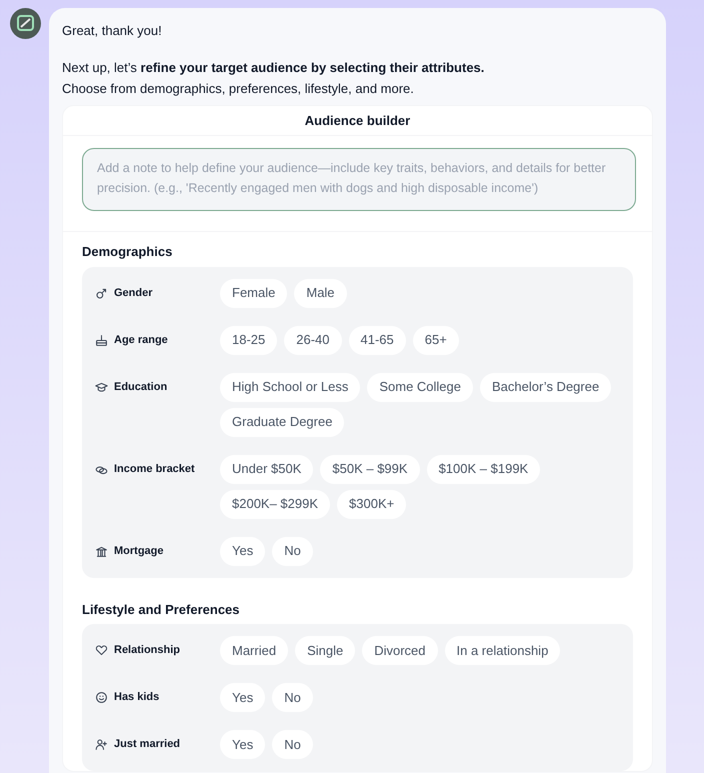 The width and height of the screenshot is (704, 773). Describe the element at coordinates (267, 469) in the screenshot. I see `option-chip: Under $50K` at that location.